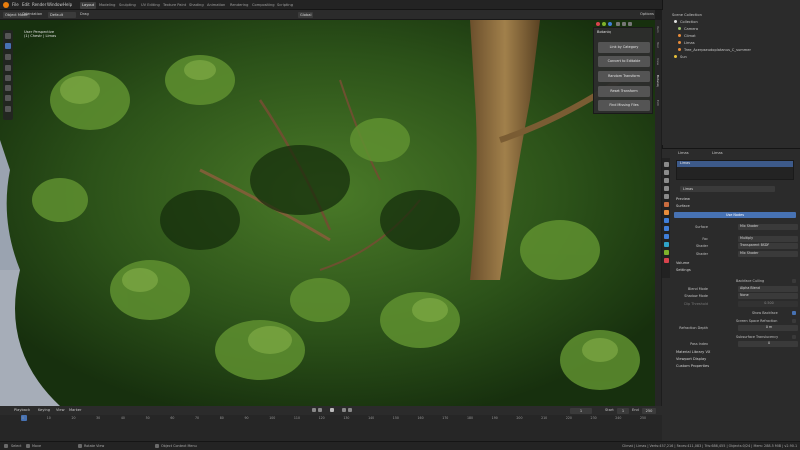 The height and width of the screenshot is (450, 800). What do you see at coordinates (666, 172) in the screenshot?
I see `render-tab-icon` at bounding box center [666, 172].